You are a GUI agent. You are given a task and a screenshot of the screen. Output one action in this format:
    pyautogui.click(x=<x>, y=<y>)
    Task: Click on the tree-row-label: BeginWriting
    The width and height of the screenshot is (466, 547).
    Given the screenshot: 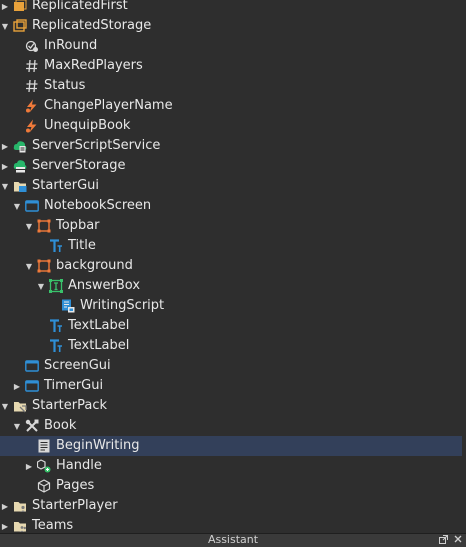 What is the action you would take?
    pyautogui.click(x=98, y=445)
    